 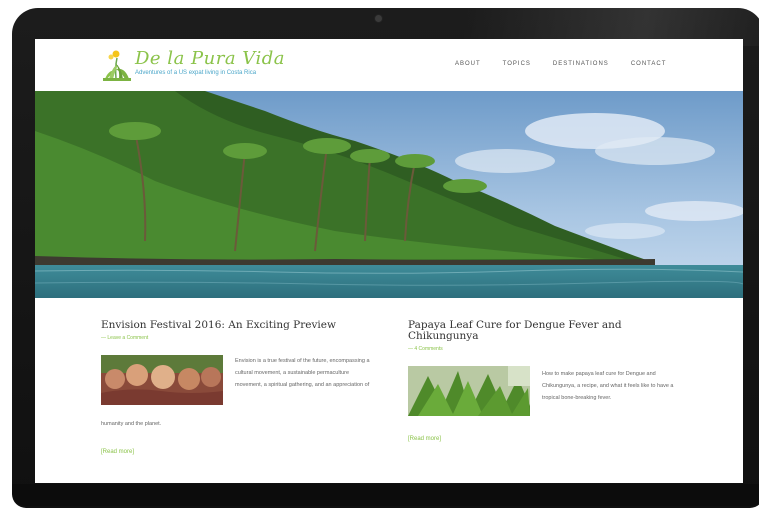 What do you see at coordinates (117, 65) in the screenshot?
I see `palm-plant-logo-icon` at bounding box center [117, 65].